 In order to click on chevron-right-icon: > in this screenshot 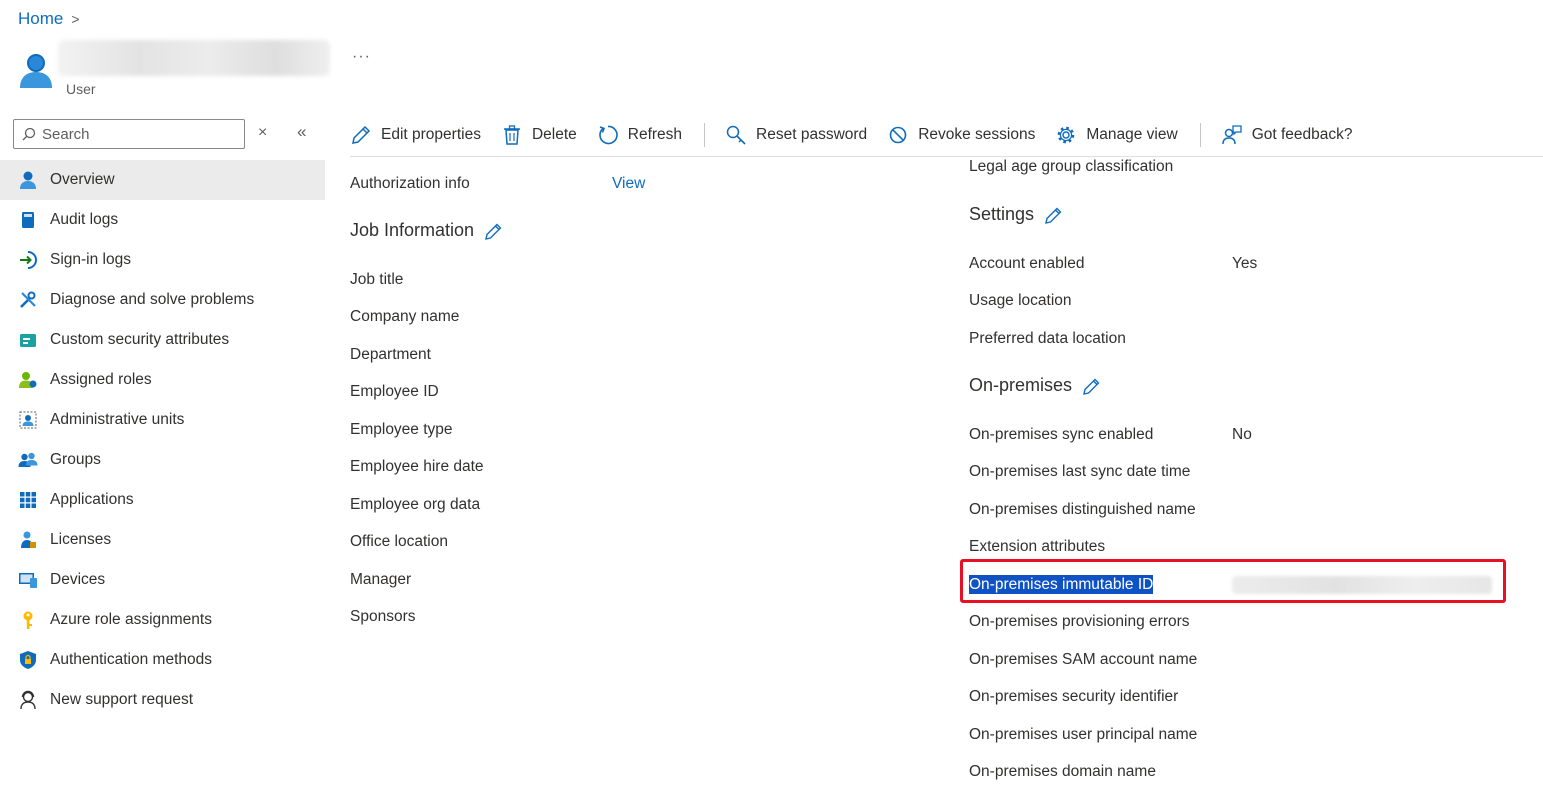, I will do `click(75, 19)`.